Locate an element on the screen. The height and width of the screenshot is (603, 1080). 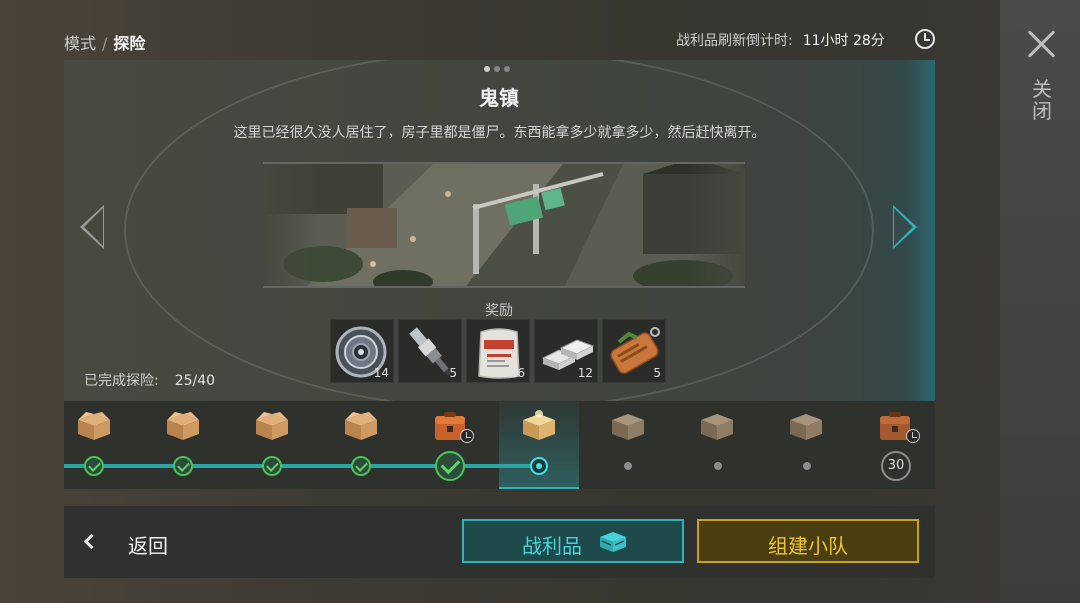
reward-count: 12 is located at coordinates (585, 373).